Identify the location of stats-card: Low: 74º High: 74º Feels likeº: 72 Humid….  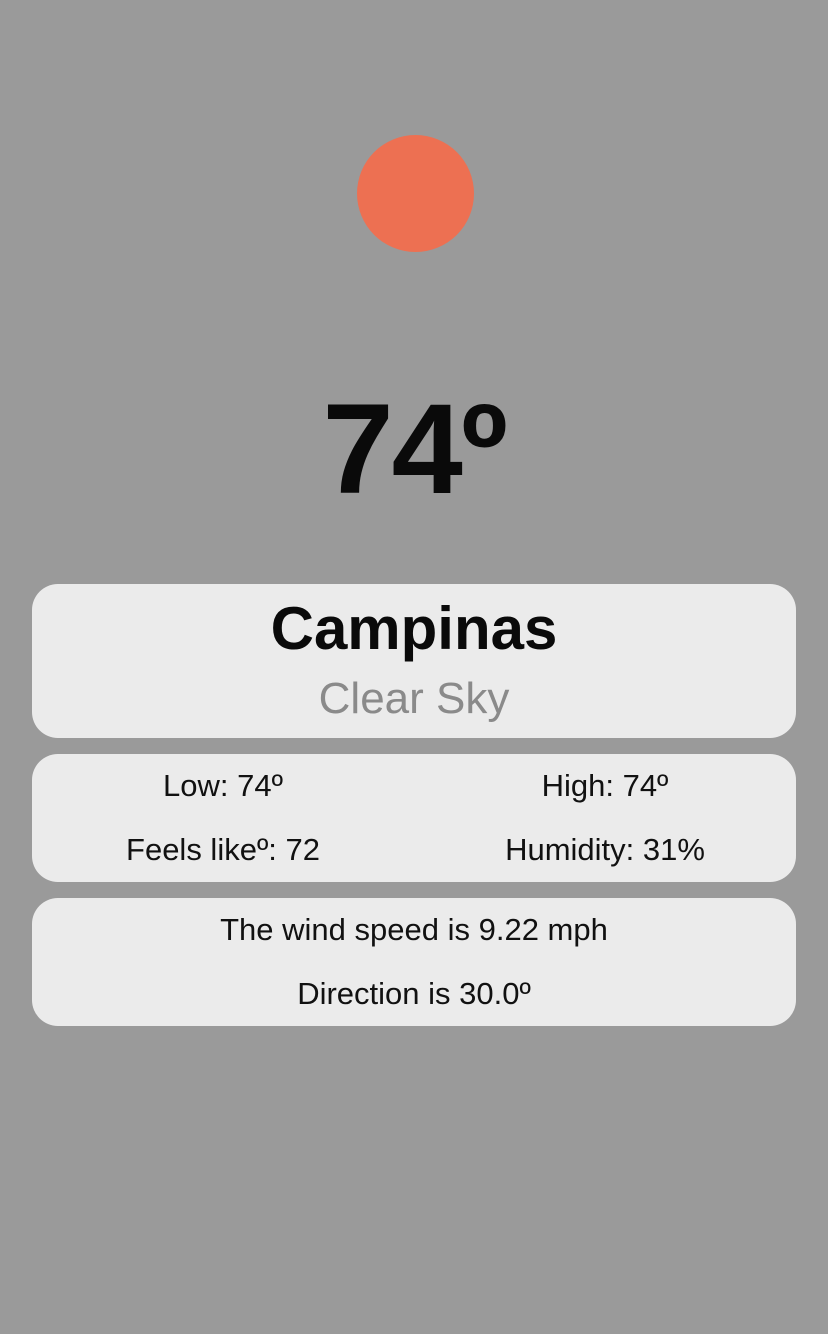
(414, 818).